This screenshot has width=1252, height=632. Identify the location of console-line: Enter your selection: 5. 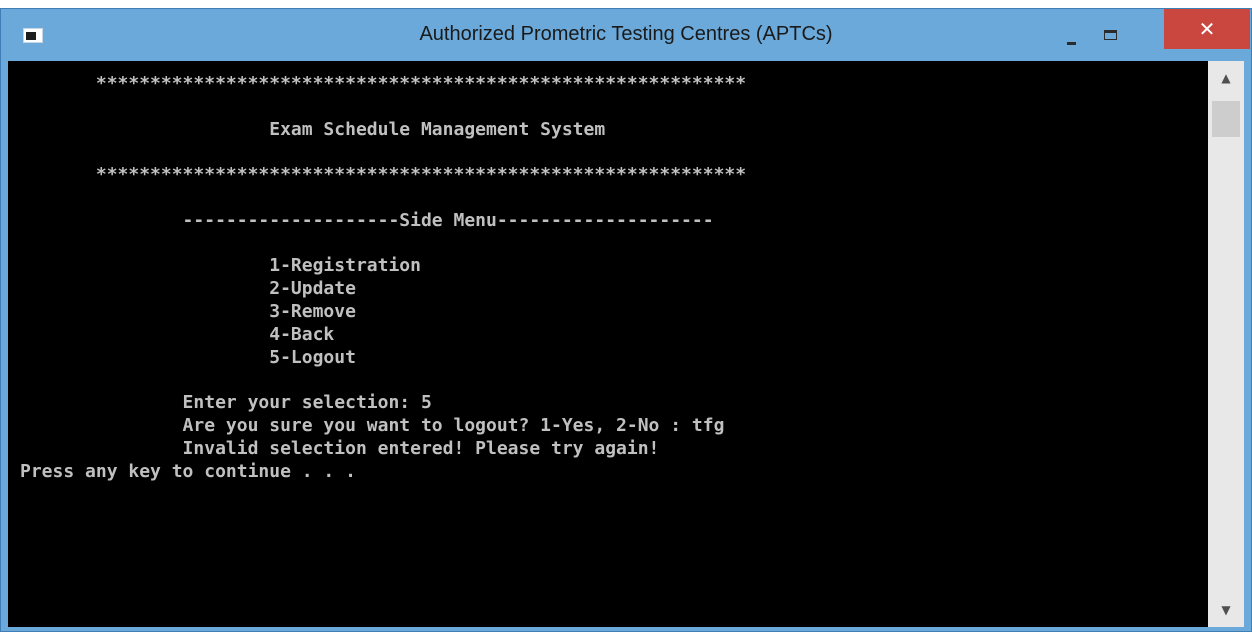
(226, 403).